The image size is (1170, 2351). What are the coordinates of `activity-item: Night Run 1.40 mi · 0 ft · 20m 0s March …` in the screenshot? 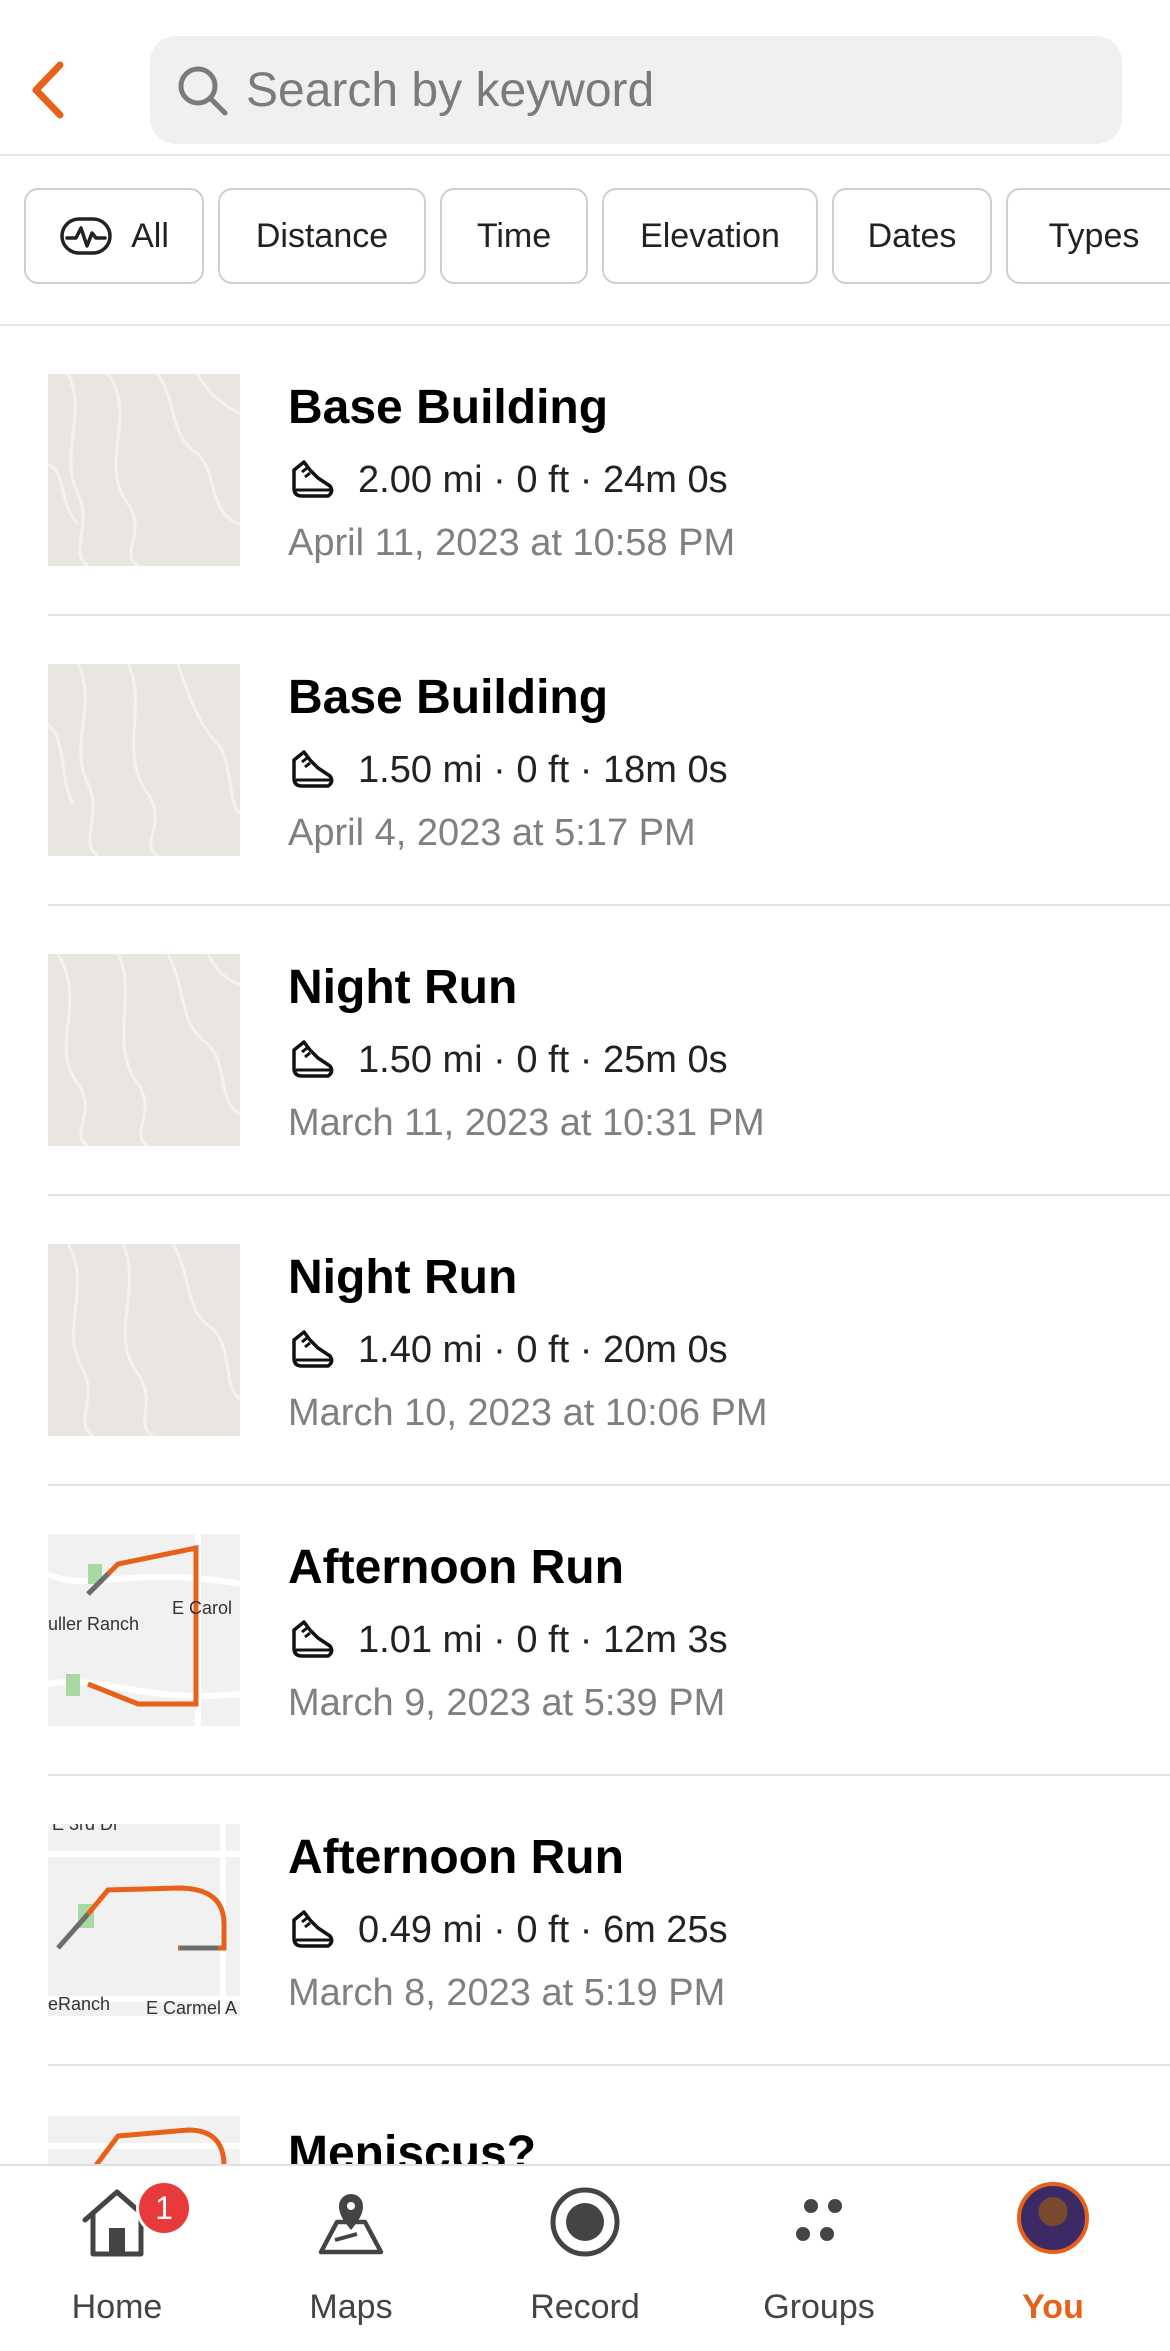 It's located at (585, 1341).